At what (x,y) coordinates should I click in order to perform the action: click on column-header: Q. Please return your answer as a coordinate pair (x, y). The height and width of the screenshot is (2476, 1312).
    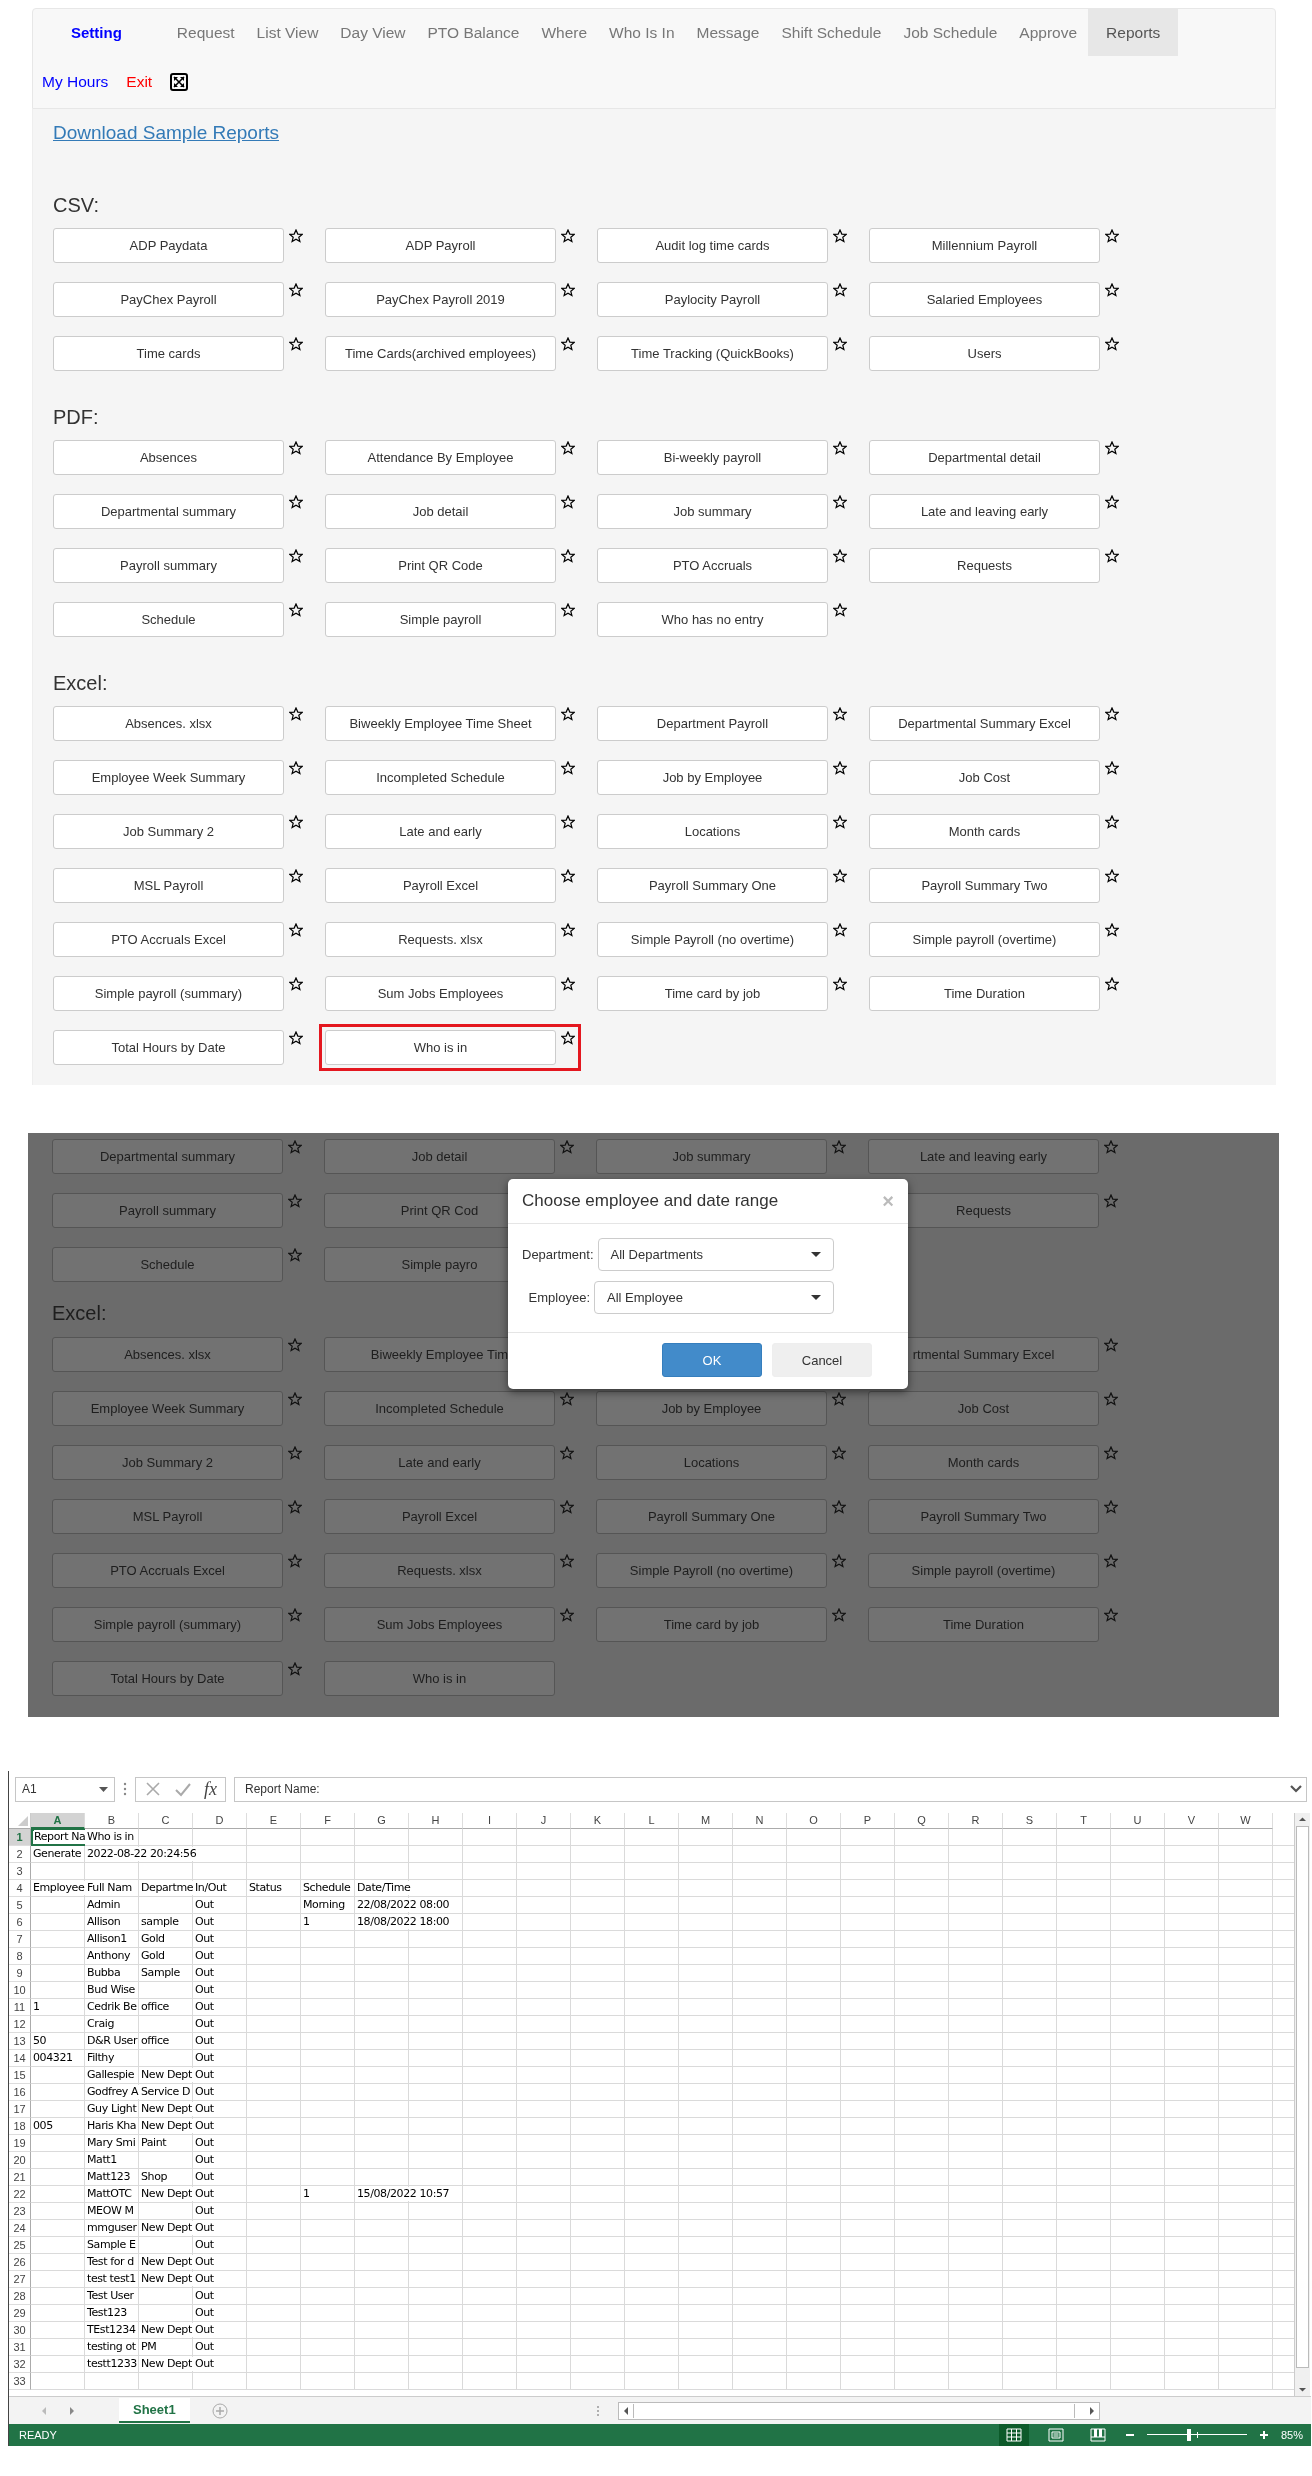
    Looking at the image, I should click on (922, 1821).